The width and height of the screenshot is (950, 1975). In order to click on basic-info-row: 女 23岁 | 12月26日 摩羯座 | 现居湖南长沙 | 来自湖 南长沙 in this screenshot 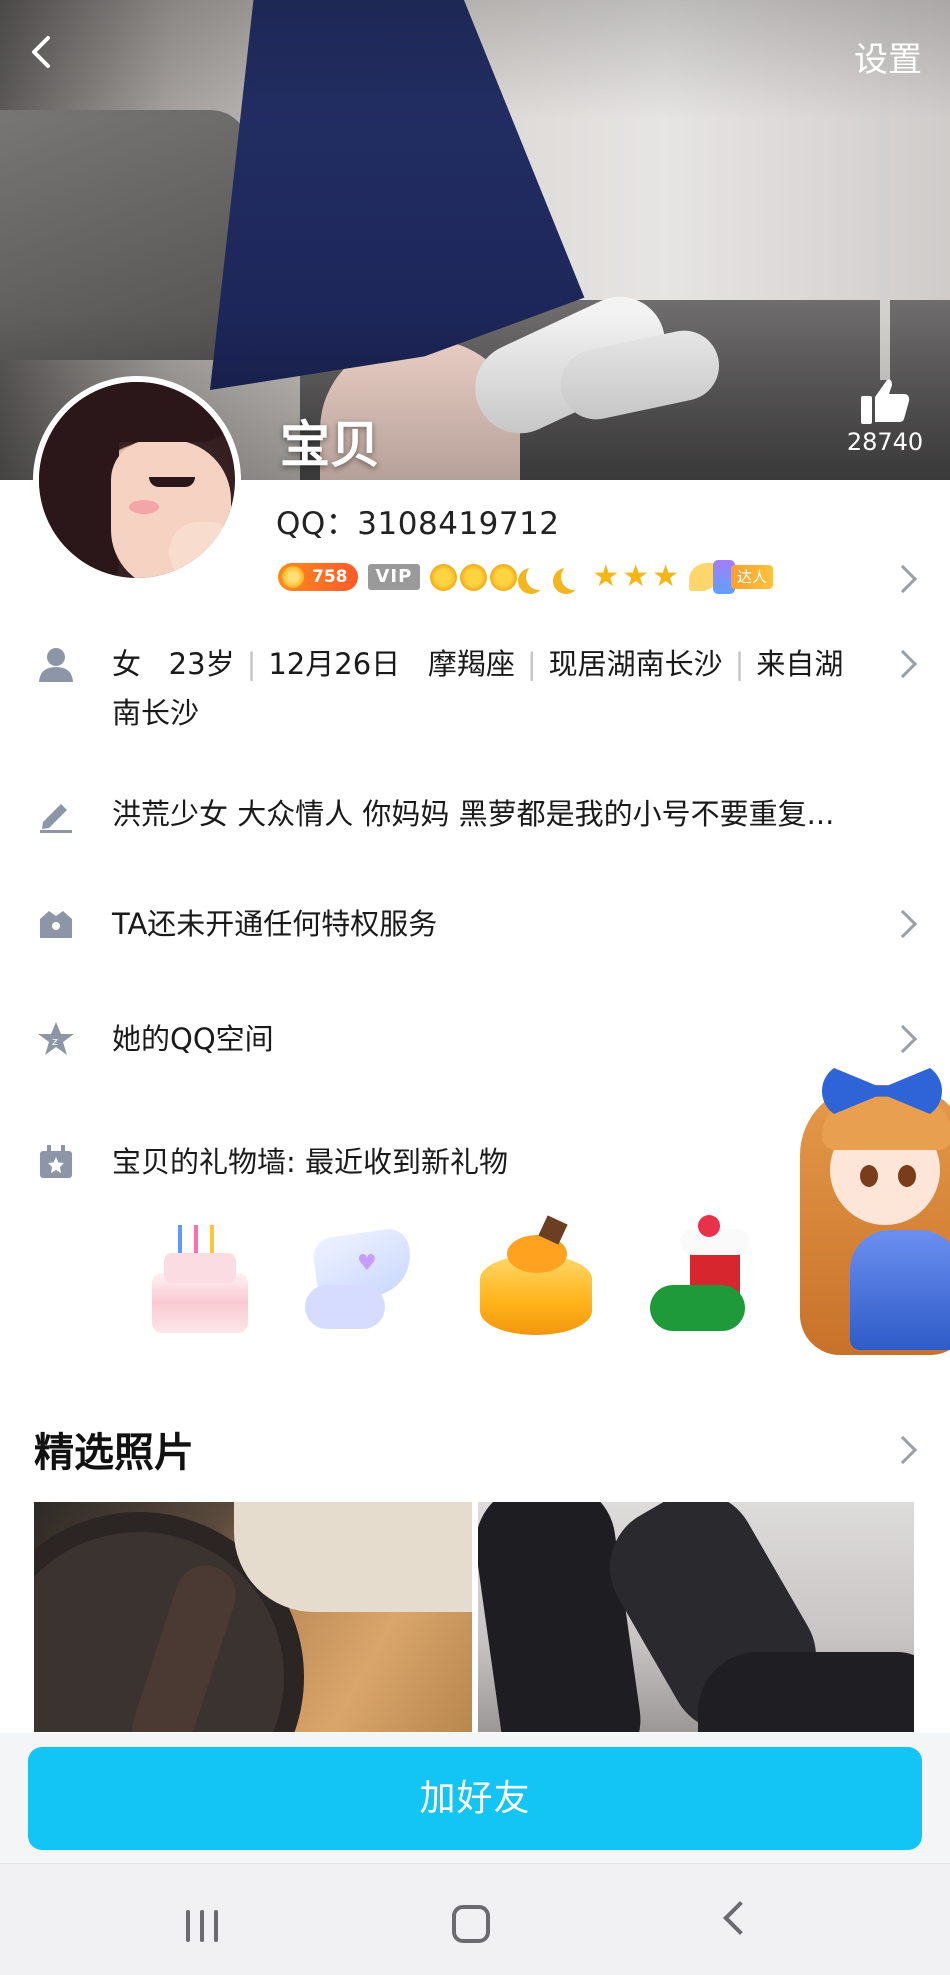, I will do `click(475, 695)`.